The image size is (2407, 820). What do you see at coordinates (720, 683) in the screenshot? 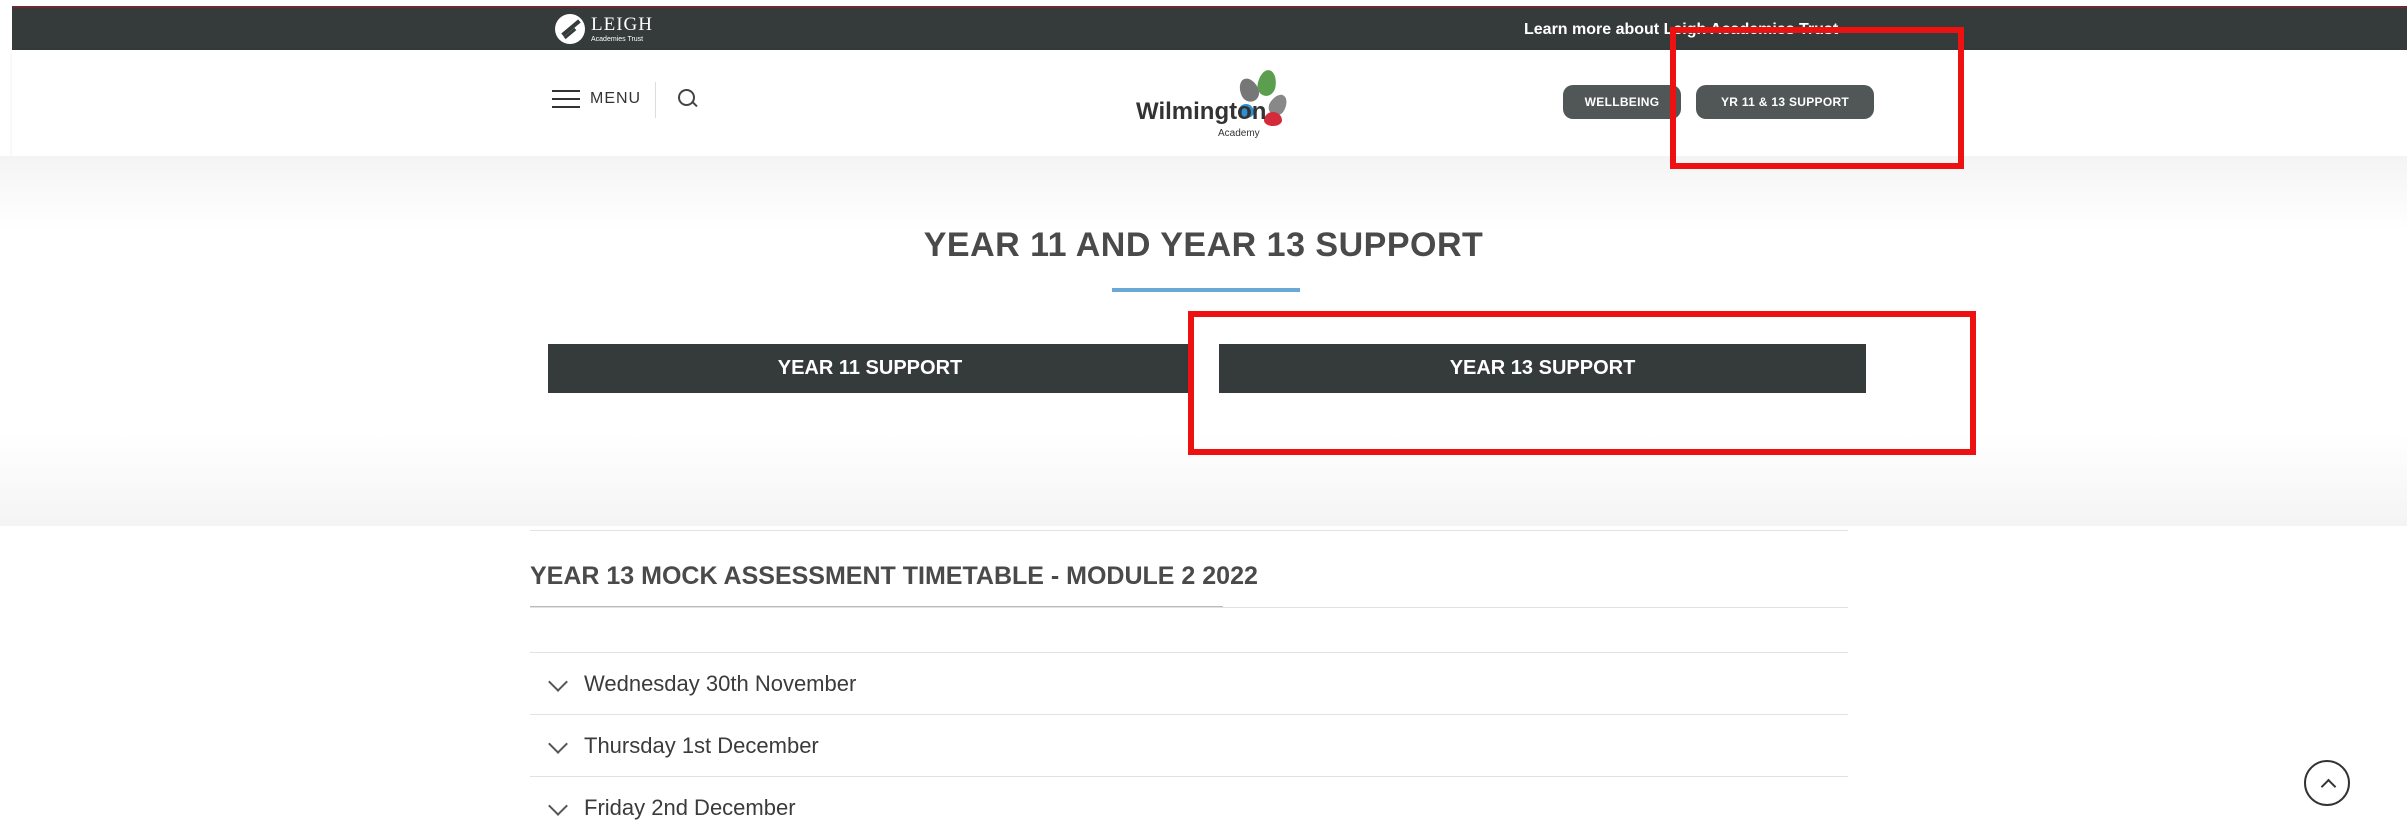
I see `accordion-label: Wednesday 30th November` at bounding box center [720, 683].